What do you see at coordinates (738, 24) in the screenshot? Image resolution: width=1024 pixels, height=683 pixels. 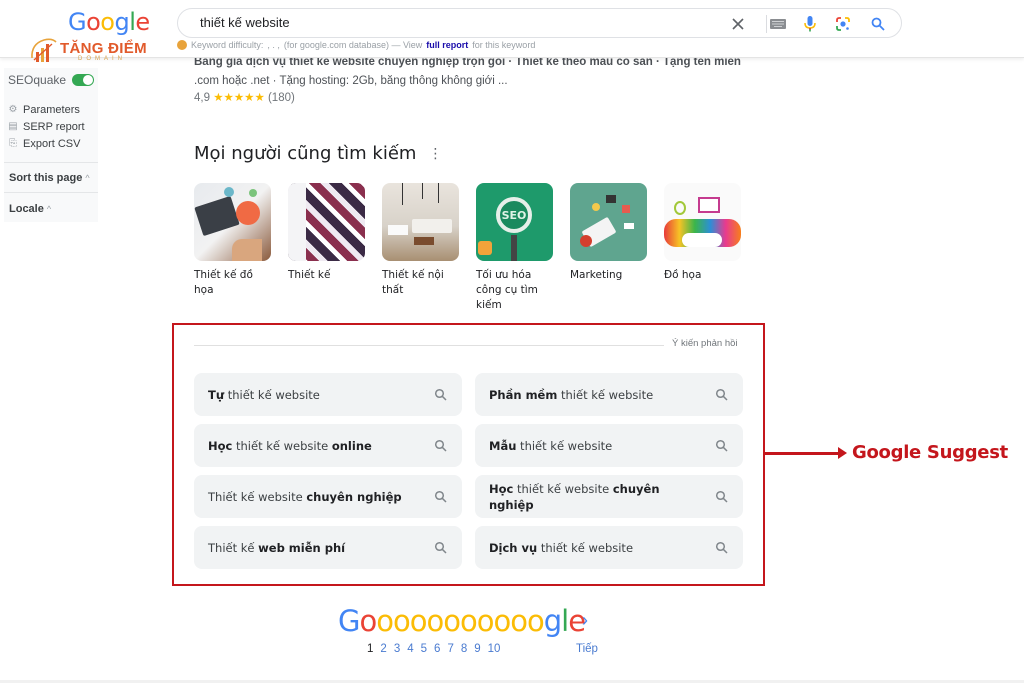 I see `clear-icon` at bounding box center [738, 24].